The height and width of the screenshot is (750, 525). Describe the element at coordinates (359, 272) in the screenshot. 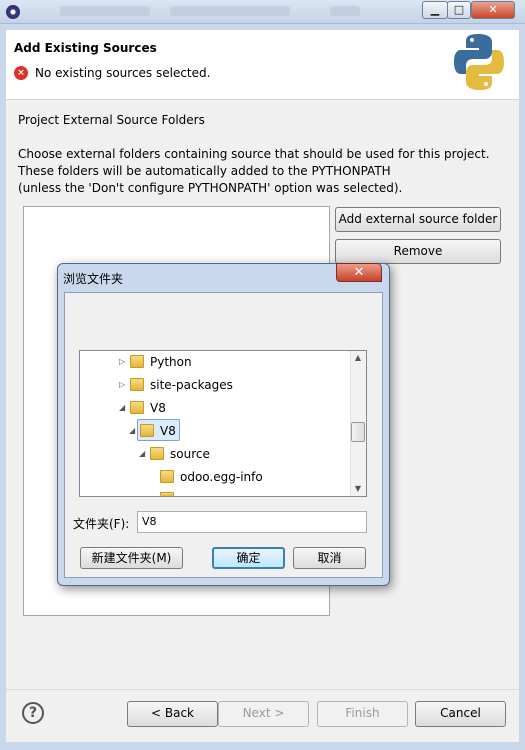

I see `browse-close-button: ✕` at that location.